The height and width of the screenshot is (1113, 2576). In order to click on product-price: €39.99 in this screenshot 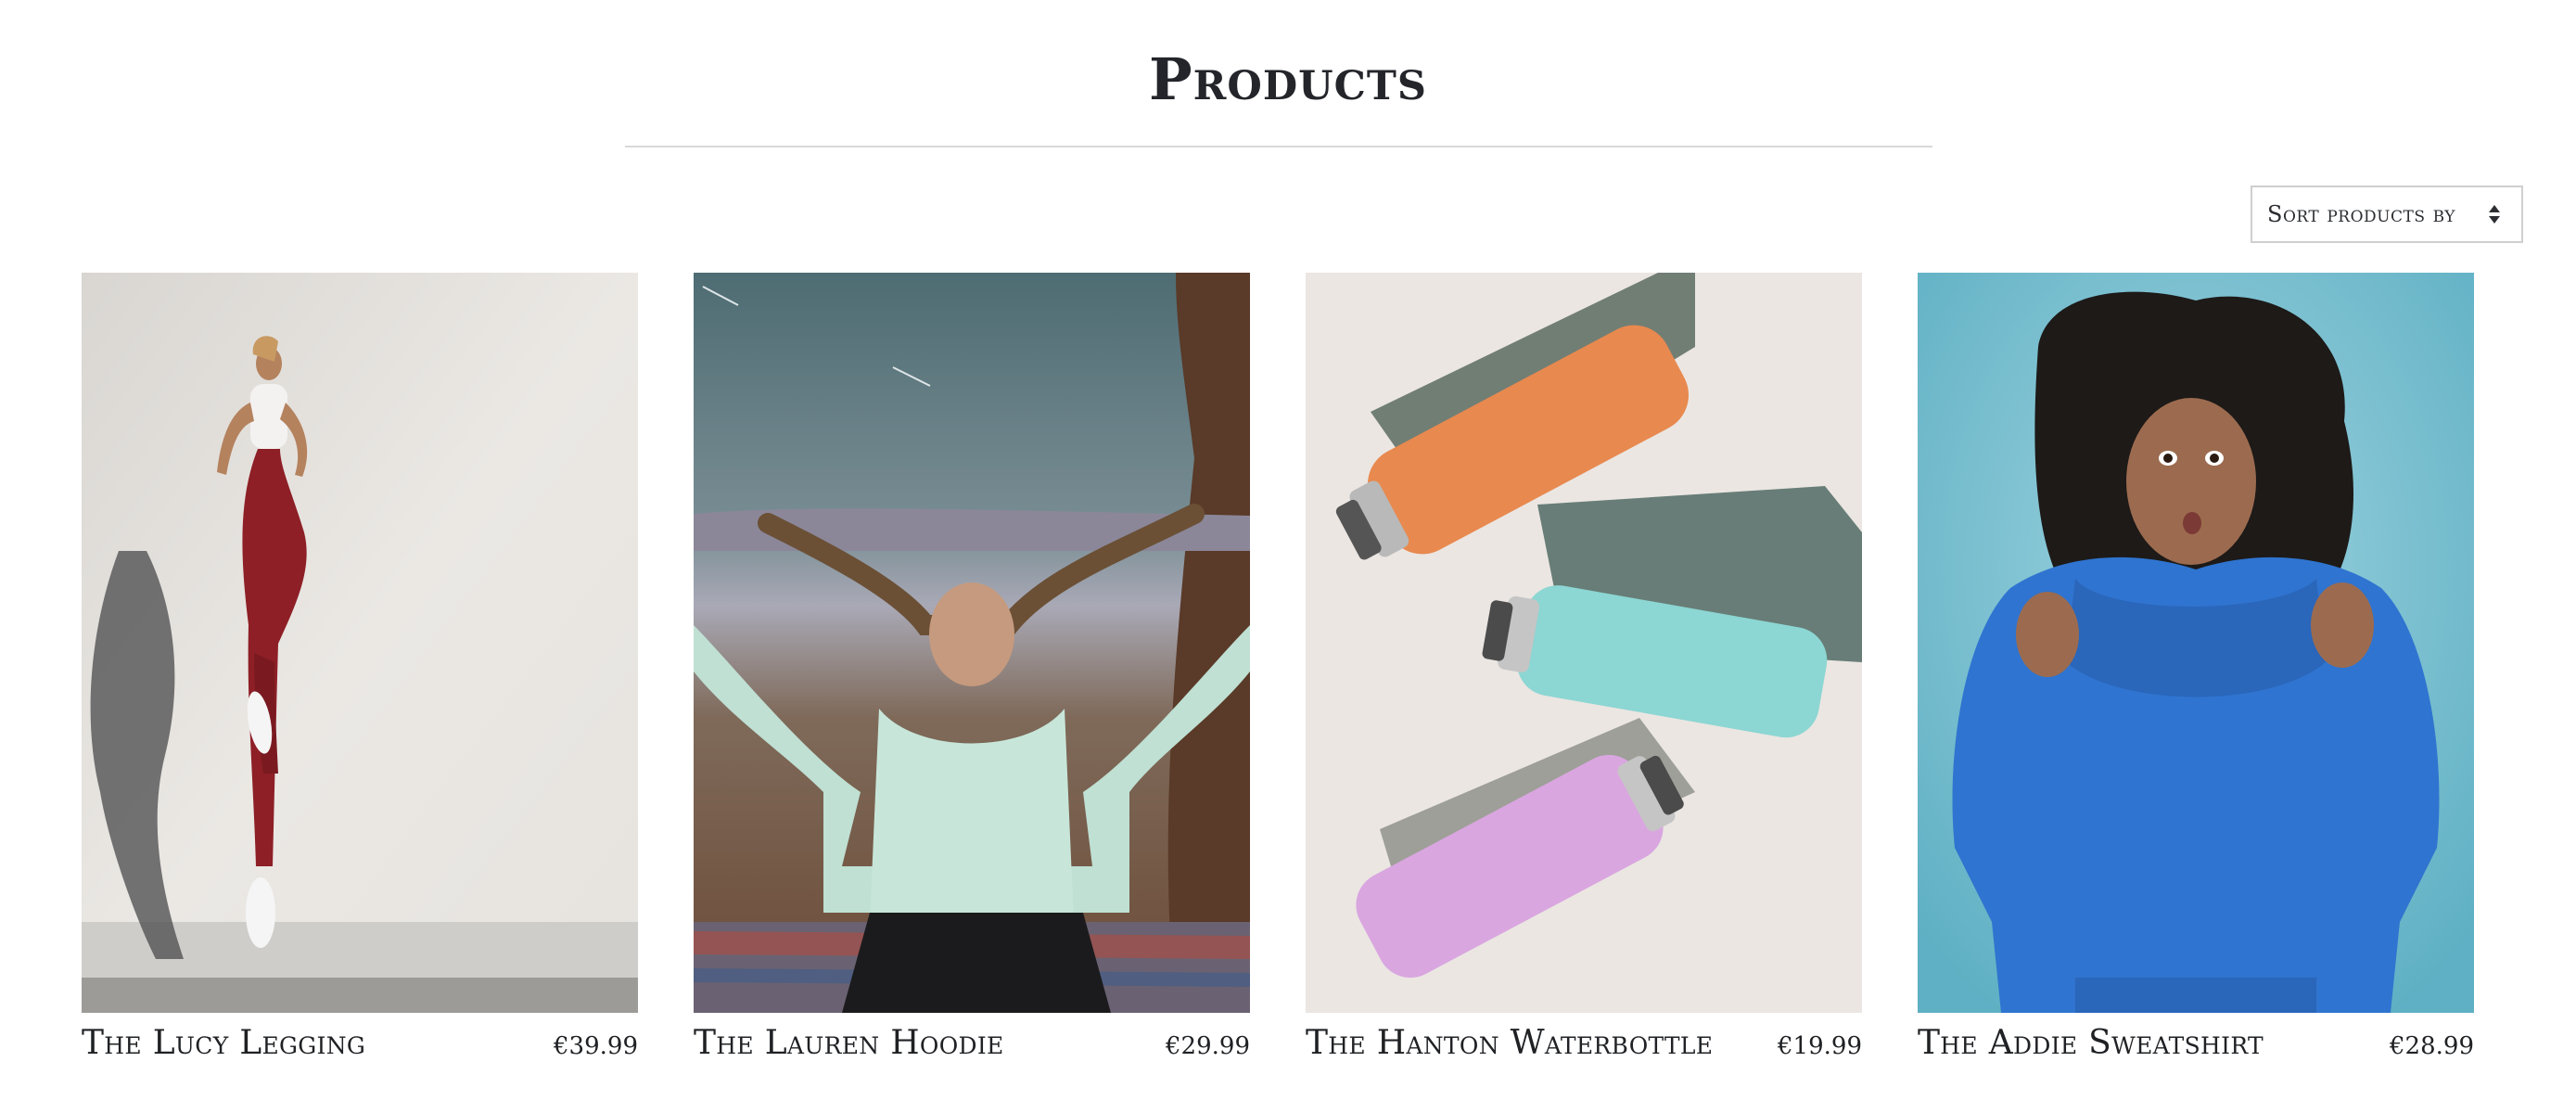, I will do `click(596, 1046)`.